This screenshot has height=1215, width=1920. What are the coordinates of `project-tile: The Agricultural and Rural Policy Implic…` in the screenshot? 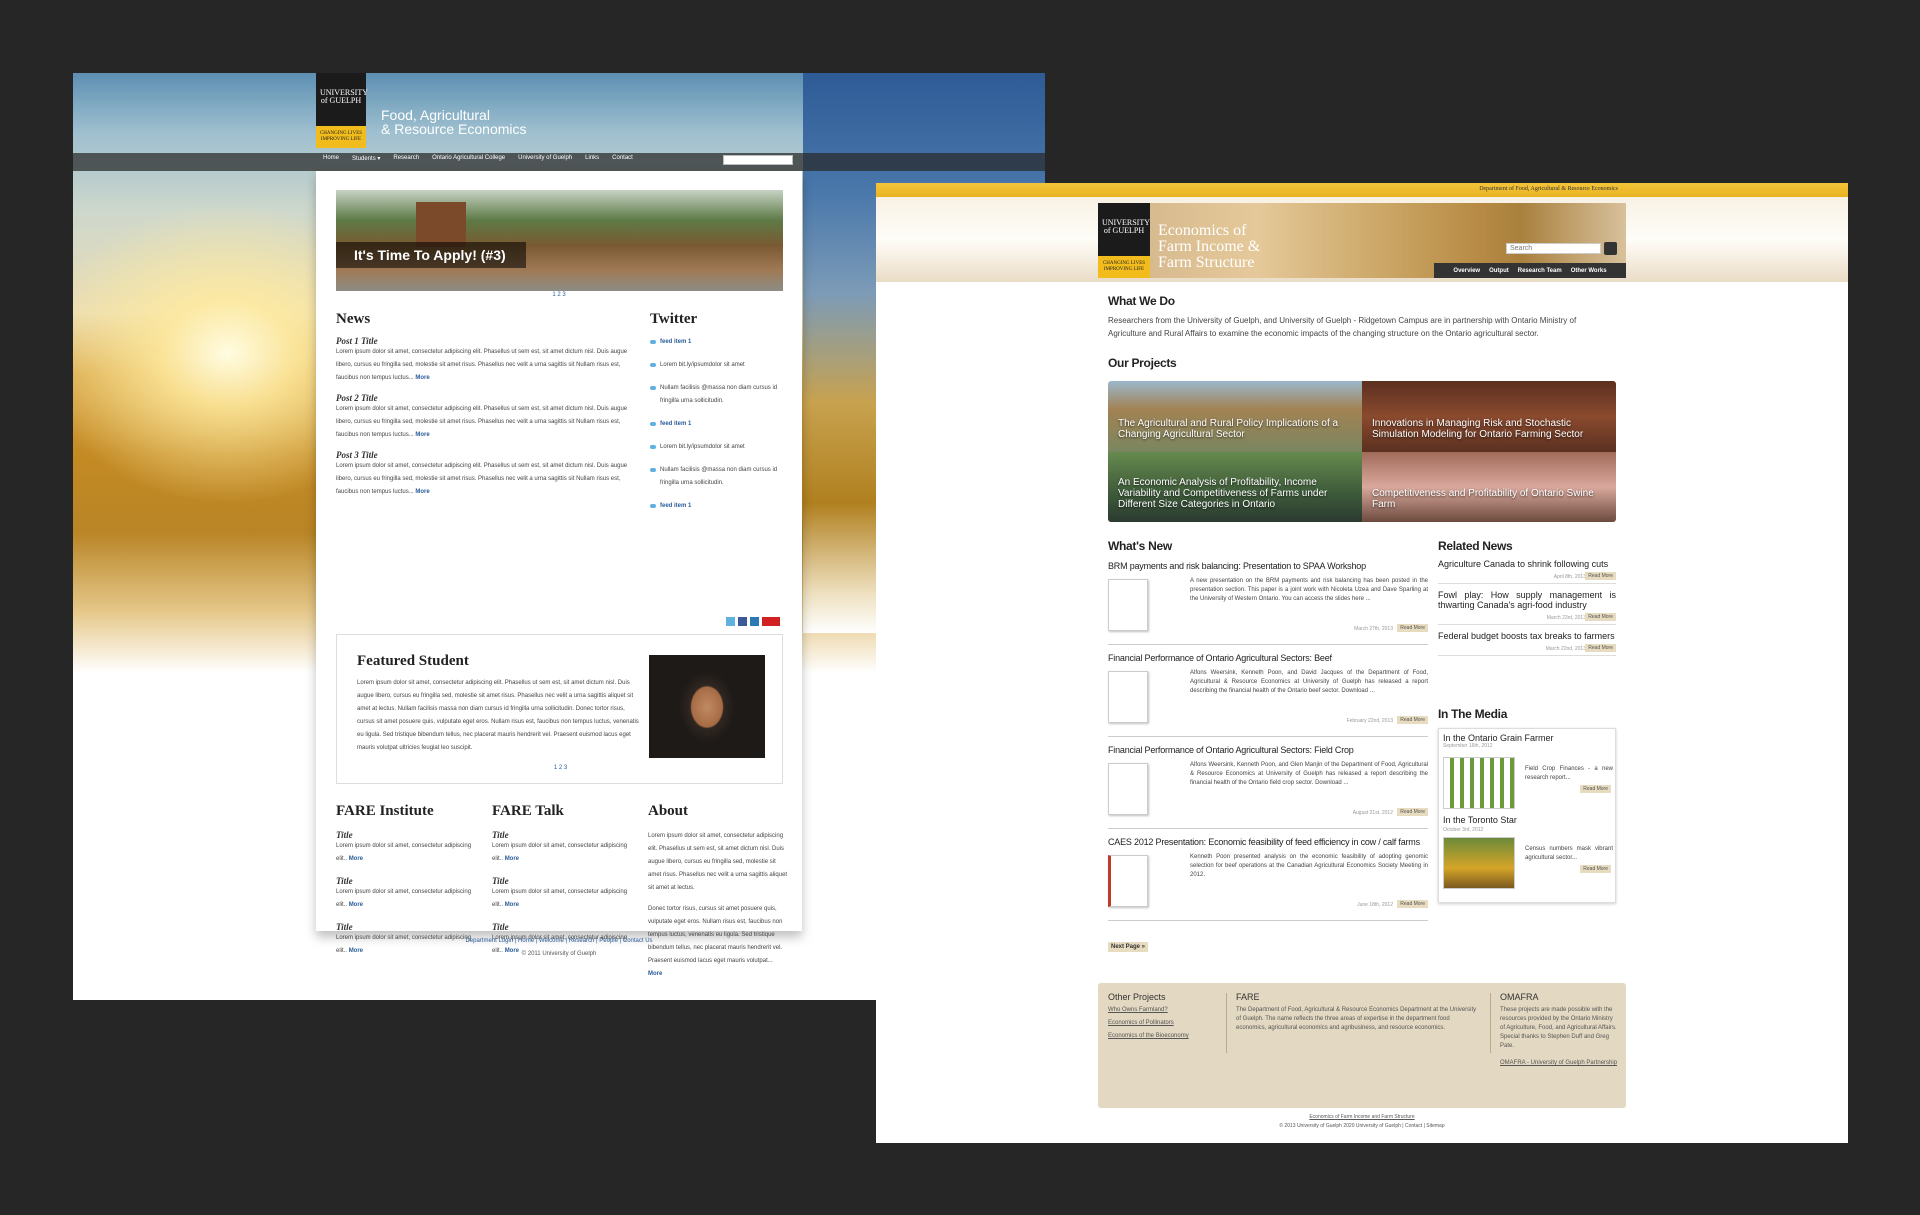 It's located at (1235, 416).